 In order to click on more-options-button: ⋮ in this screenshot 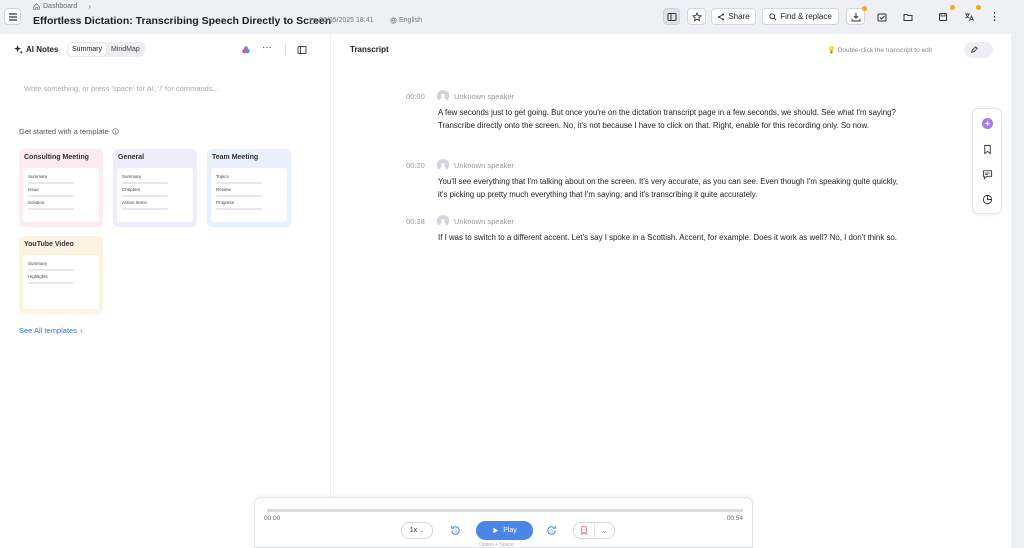, I will do `click(994, 16)`.